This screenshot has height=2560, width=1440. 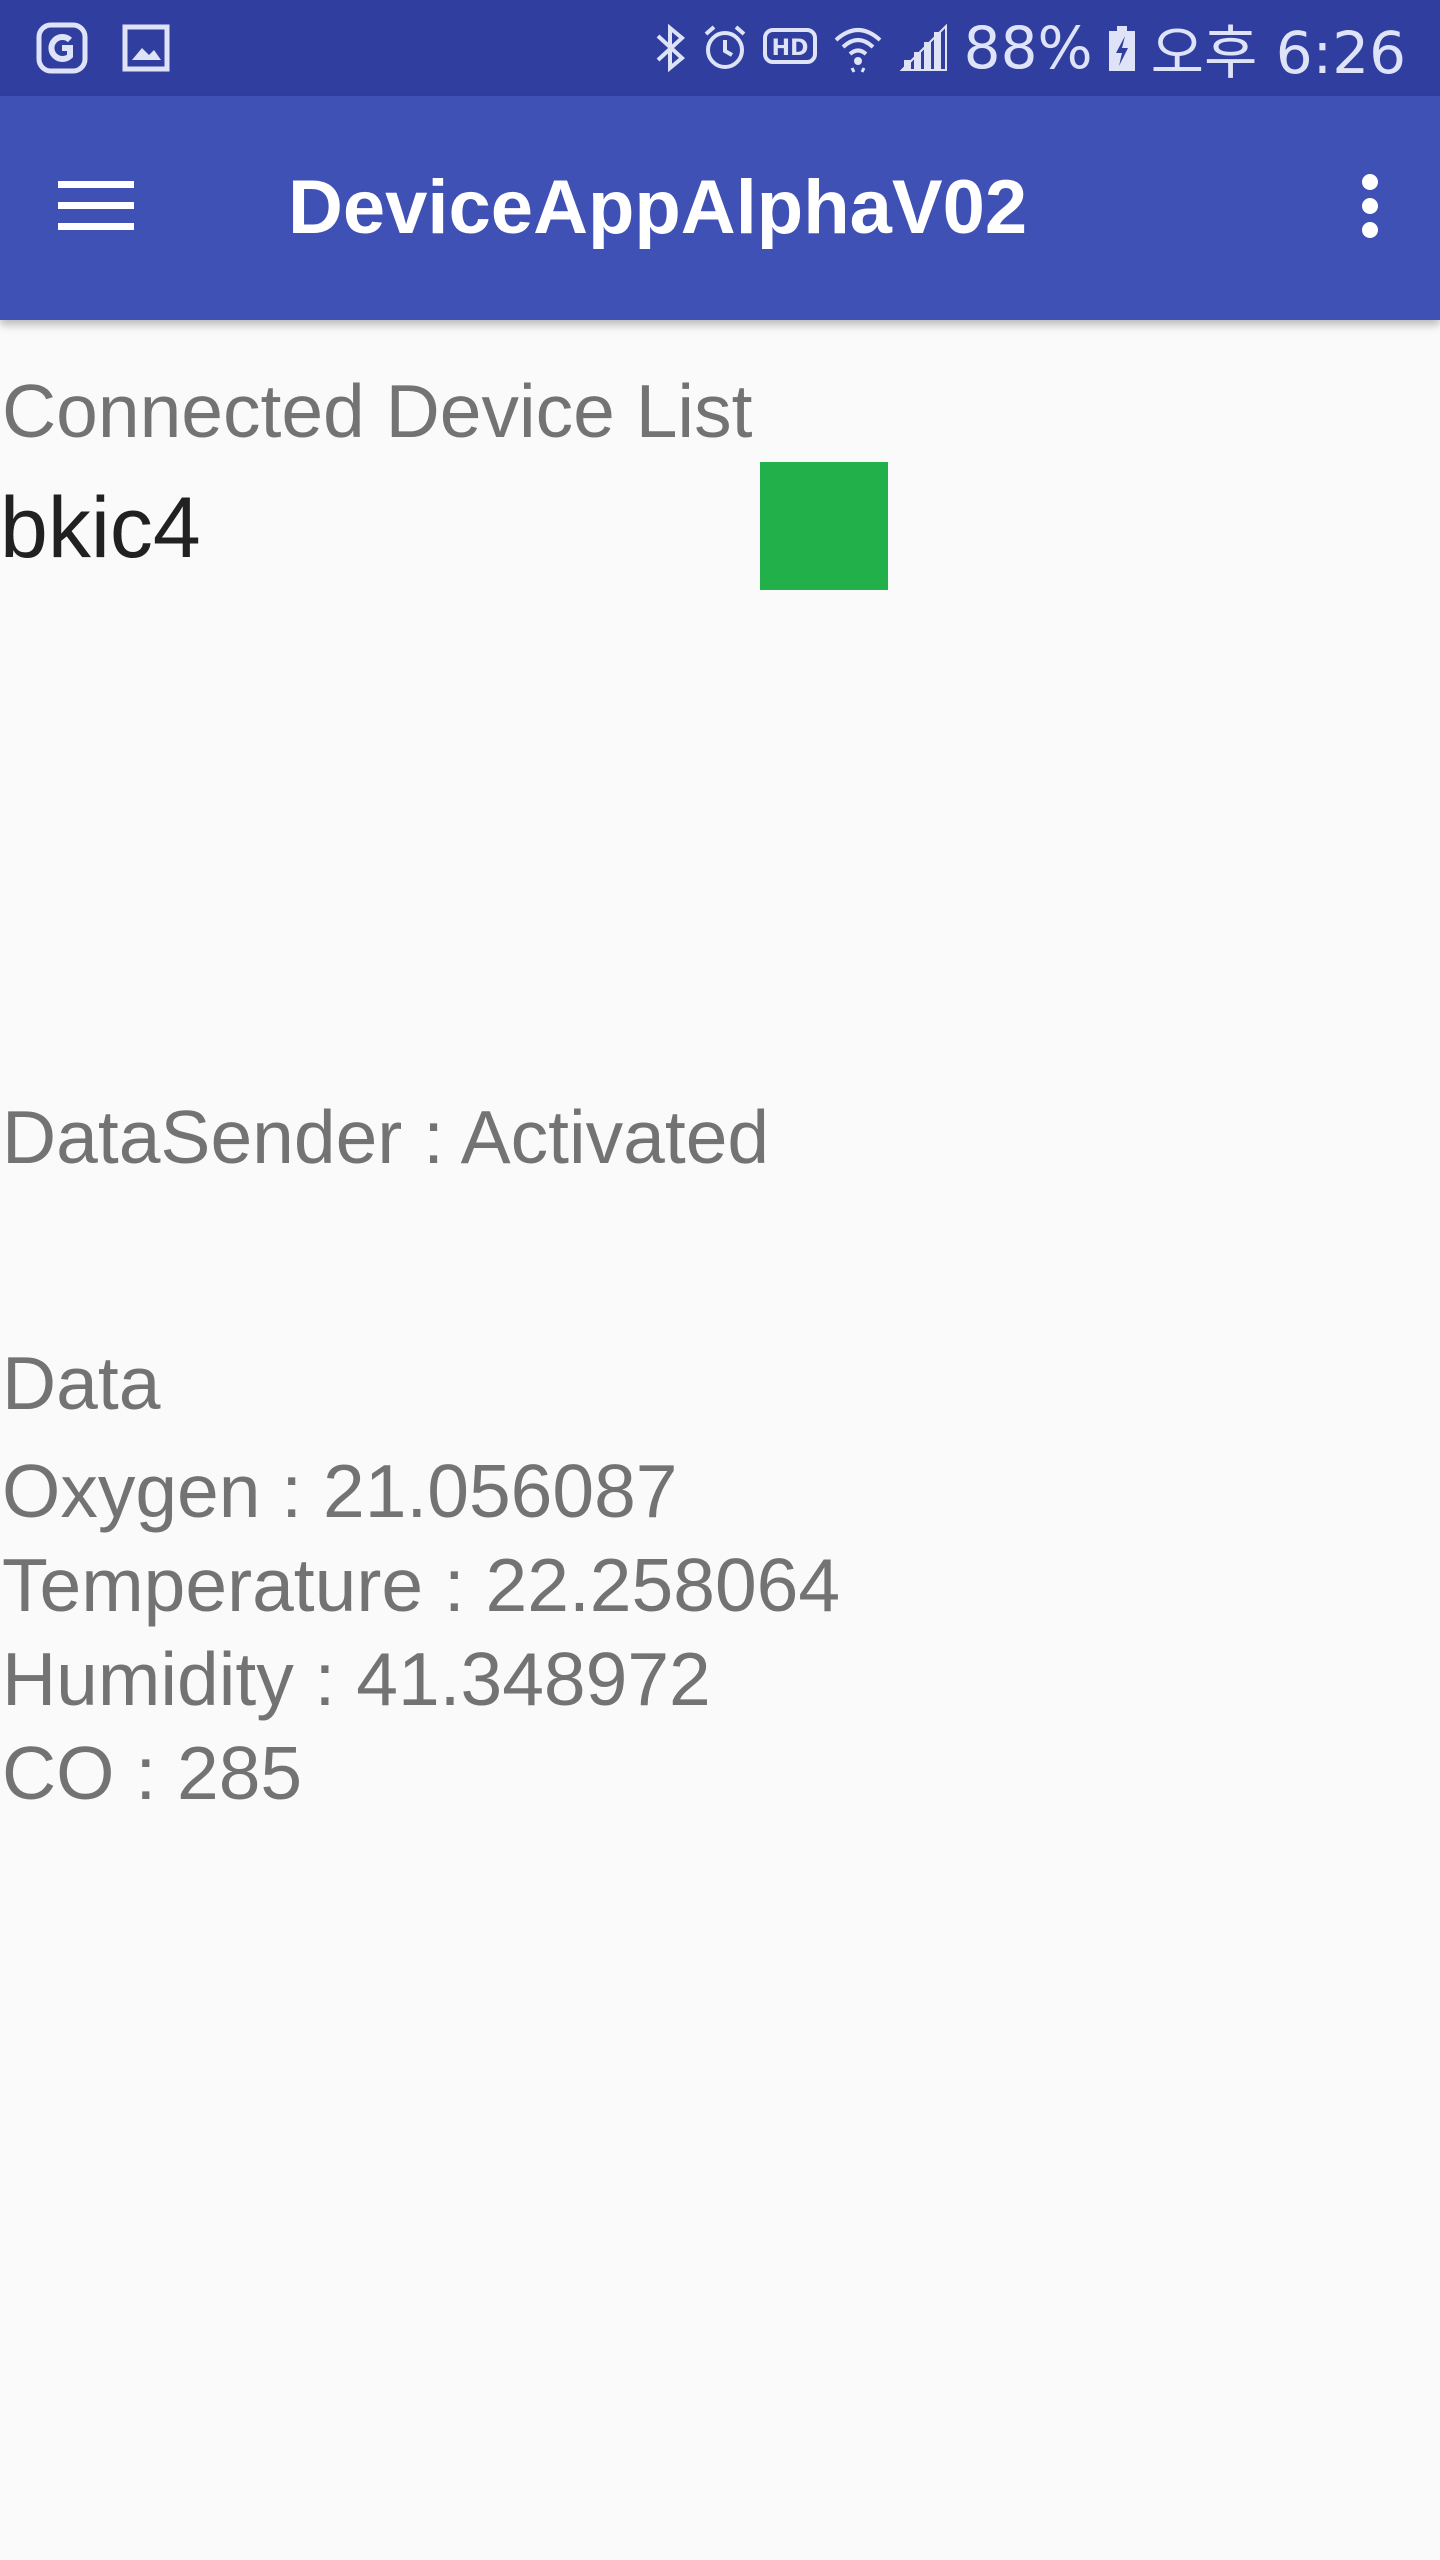 I want to click on more-vert-icon, so click(x=1370, y=208).